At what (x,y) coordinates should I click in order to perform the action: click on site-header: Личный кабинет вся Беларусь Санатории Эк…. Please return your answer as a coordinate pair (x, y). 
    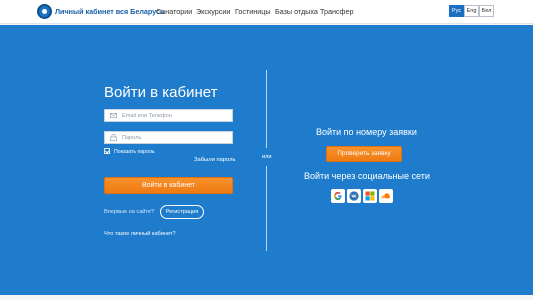
    Looking at the image, I should click on (266, 12).